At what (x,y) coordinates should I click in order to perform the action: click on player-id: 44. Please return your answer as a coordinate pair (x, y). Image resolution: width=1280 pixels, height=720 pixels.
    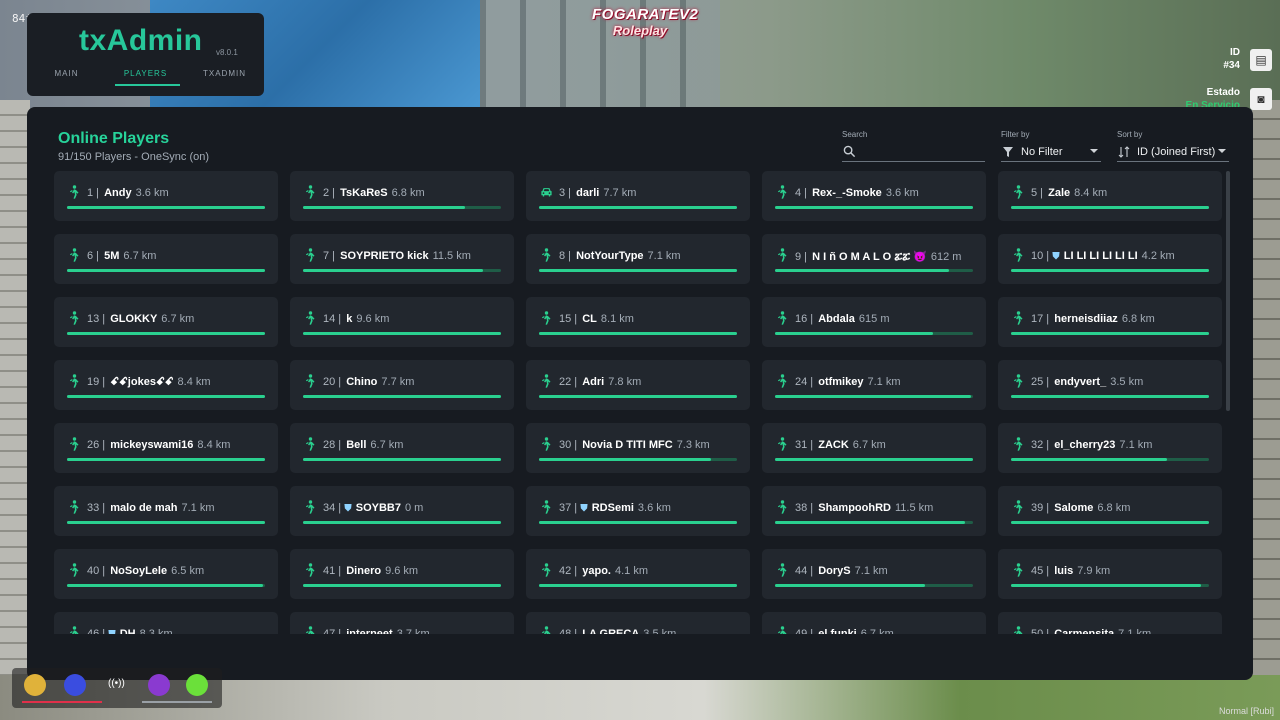
    Looking at the image, I should click on (801, 571).